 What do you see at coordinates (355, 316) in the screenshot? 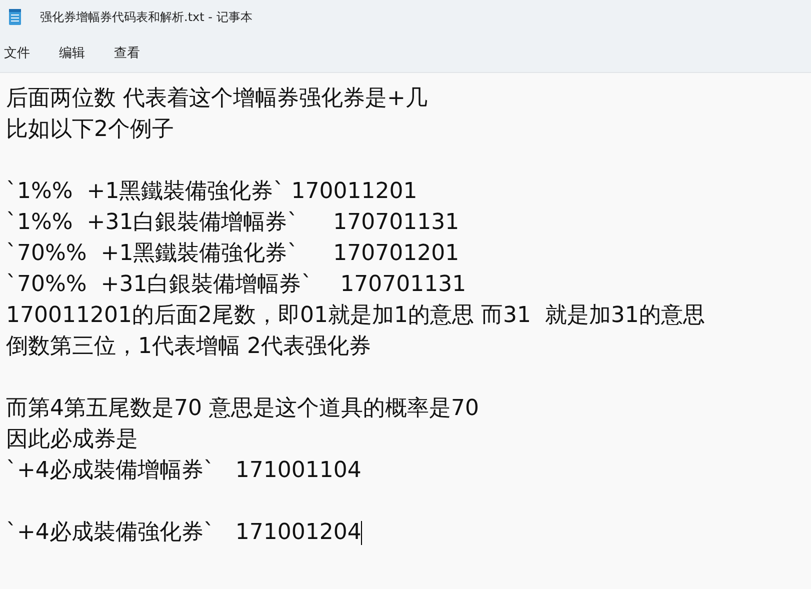
I see `text-line: 170011201的后面2尾数，即01就是加1的意思 而31 就是加31的意思` at bounding box center [355, 316].